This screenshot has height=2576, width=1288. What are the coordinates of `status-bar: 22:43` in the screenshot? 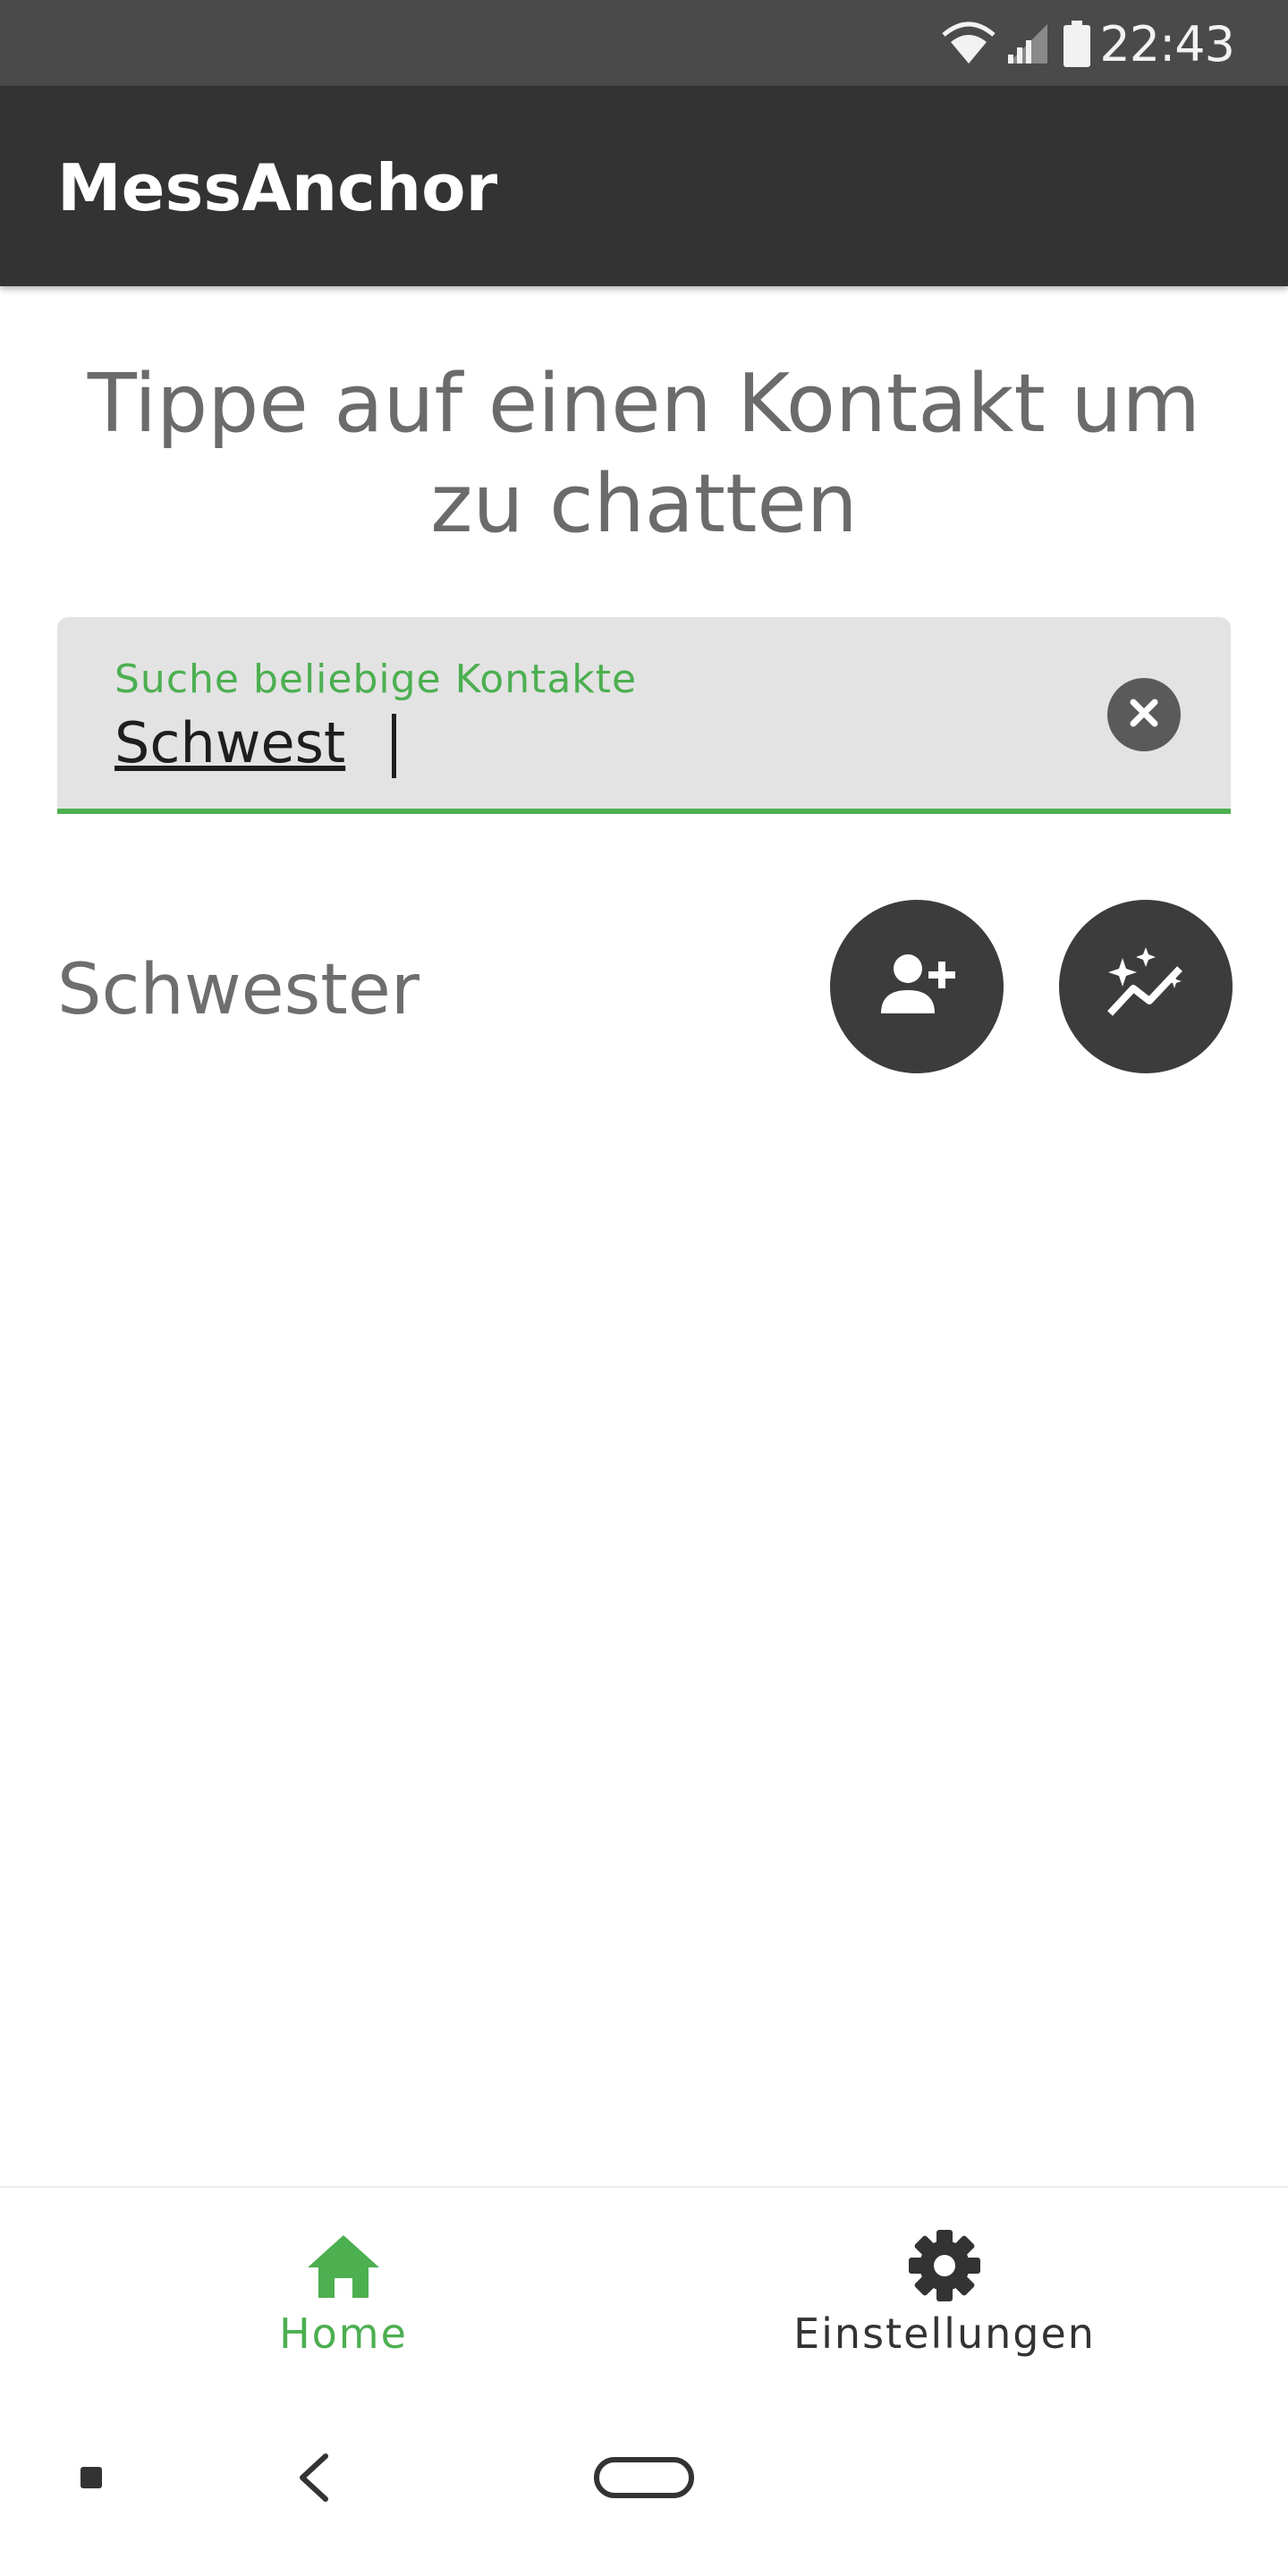 It's located at (644, 43).